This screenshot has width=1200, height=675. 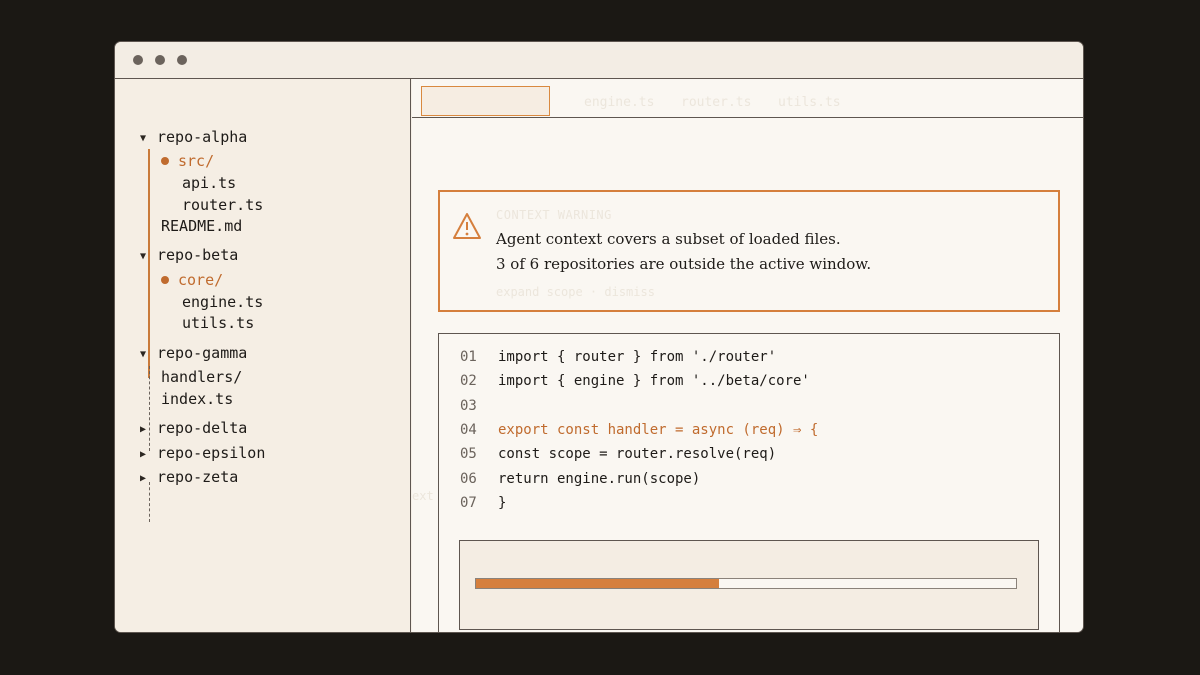 I want to click on warning-title: CONTEXT WARNING, so click(x=554, y=215).